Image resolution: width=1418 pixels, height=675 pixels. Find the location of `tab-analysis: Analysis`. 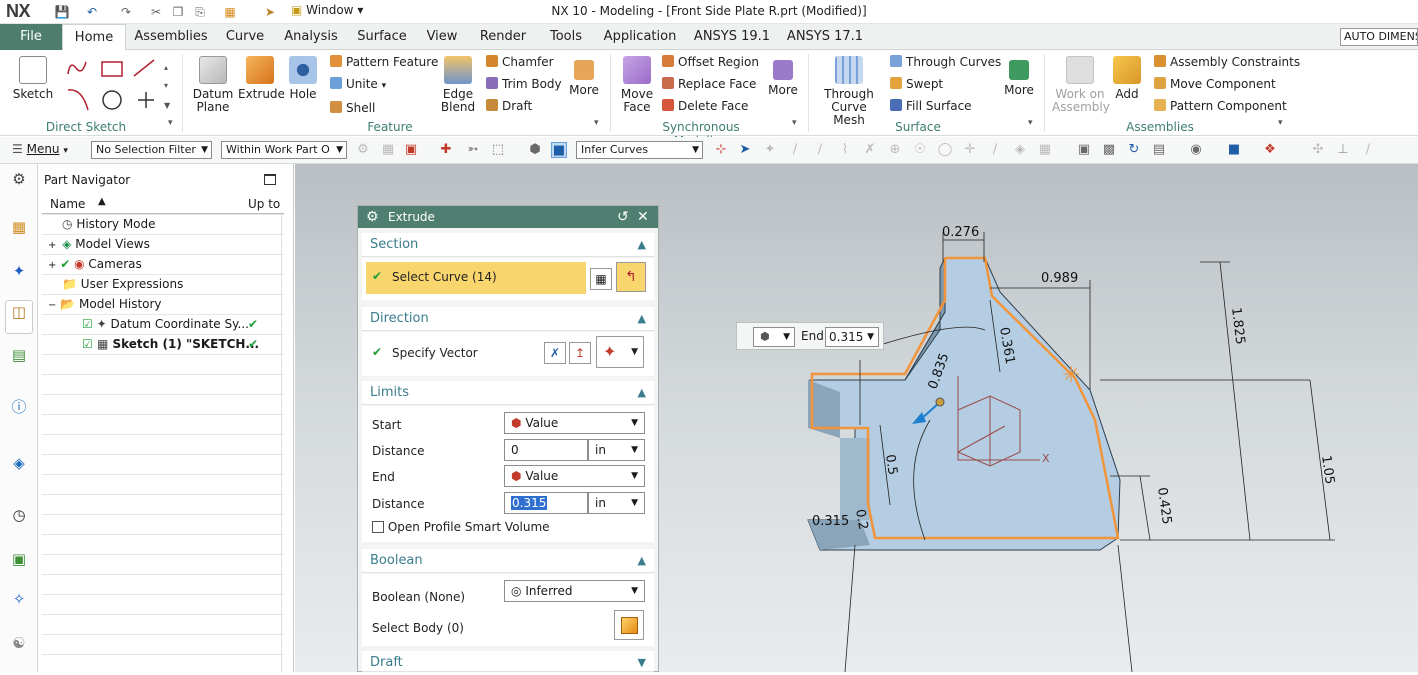

tab-analysis: Analysis is located at coordinates (311, 37).